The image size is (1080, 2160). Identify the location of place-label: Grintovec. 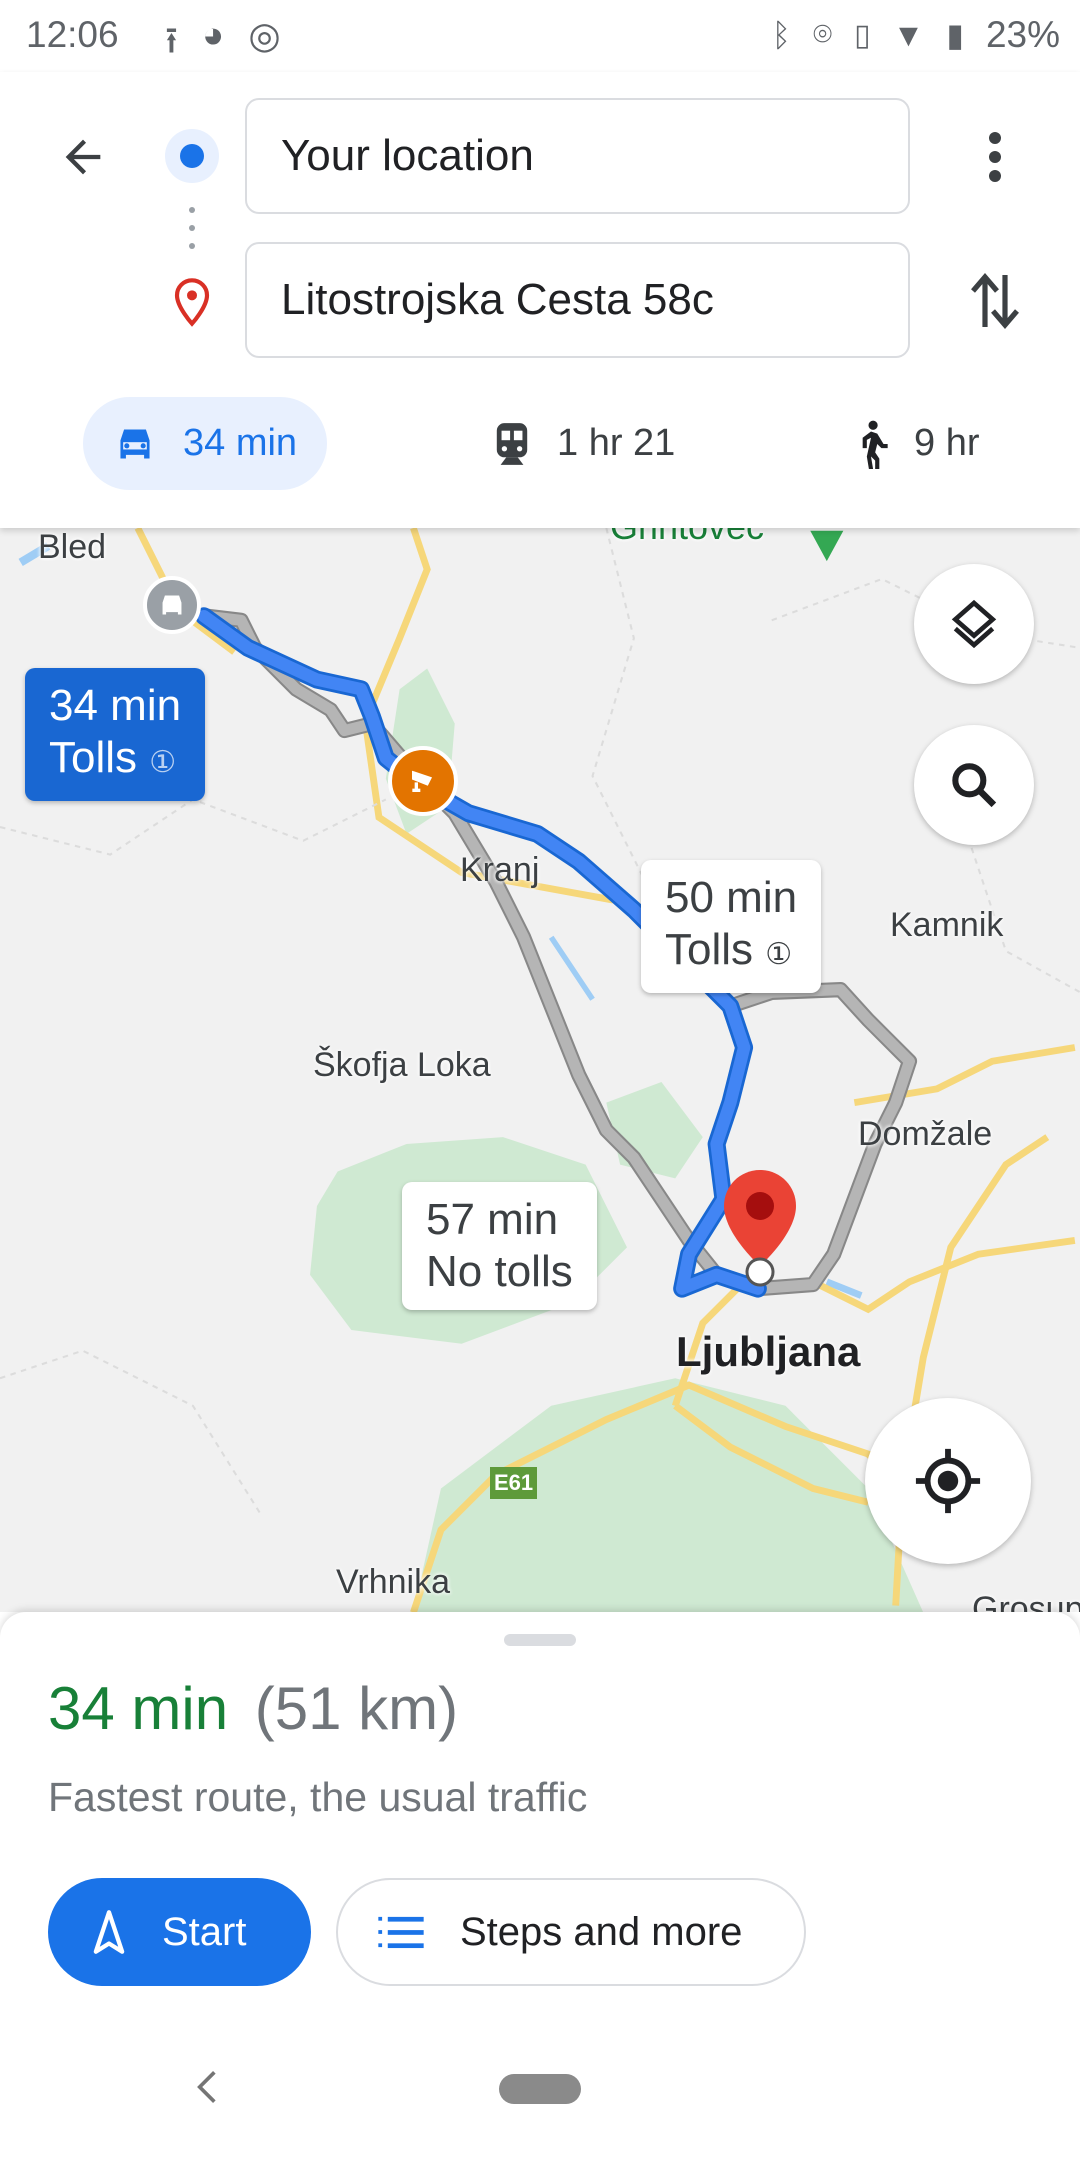
(687, 538).